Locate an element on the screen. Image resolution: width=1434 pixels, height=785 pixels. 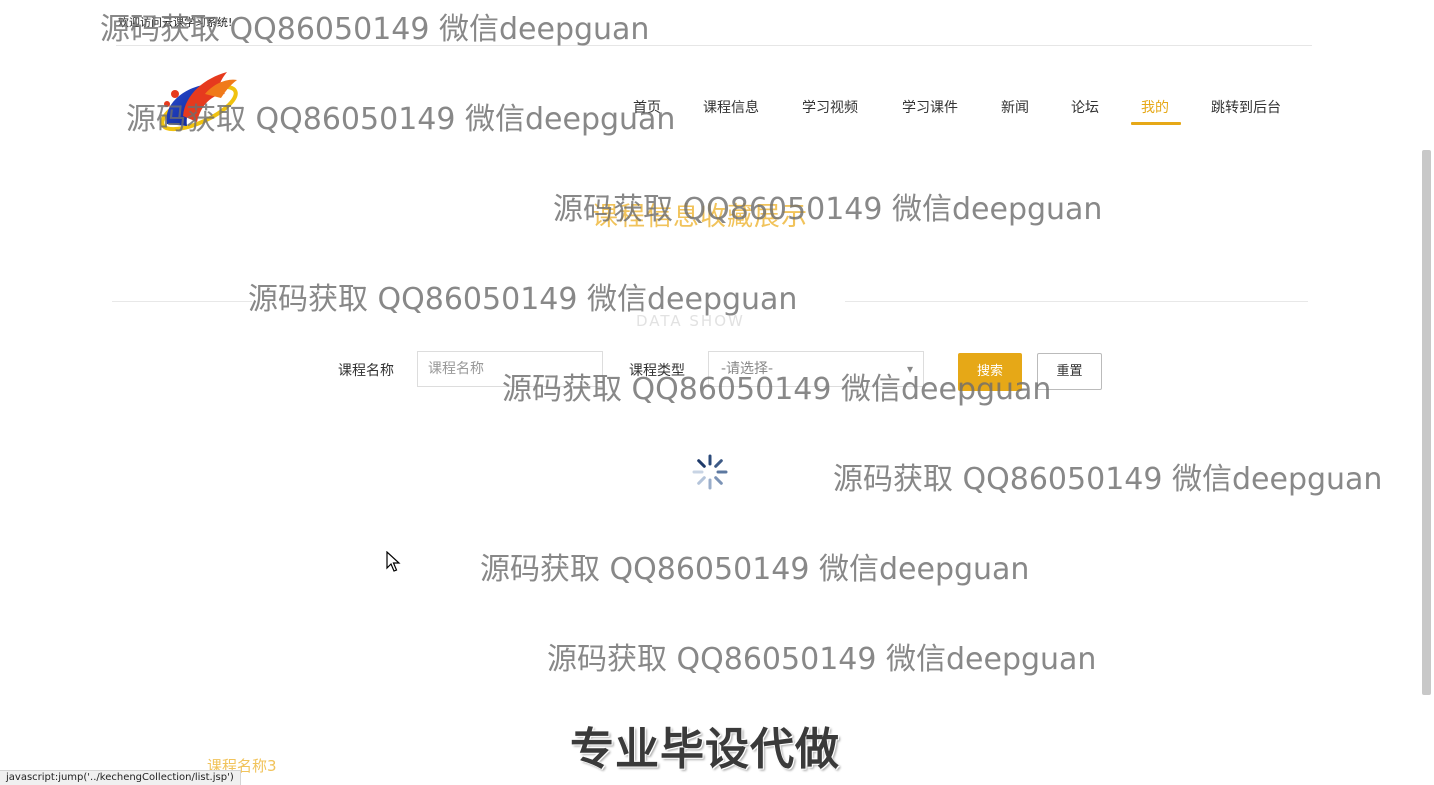
section-divider-left is located at coordinates (182, 301).